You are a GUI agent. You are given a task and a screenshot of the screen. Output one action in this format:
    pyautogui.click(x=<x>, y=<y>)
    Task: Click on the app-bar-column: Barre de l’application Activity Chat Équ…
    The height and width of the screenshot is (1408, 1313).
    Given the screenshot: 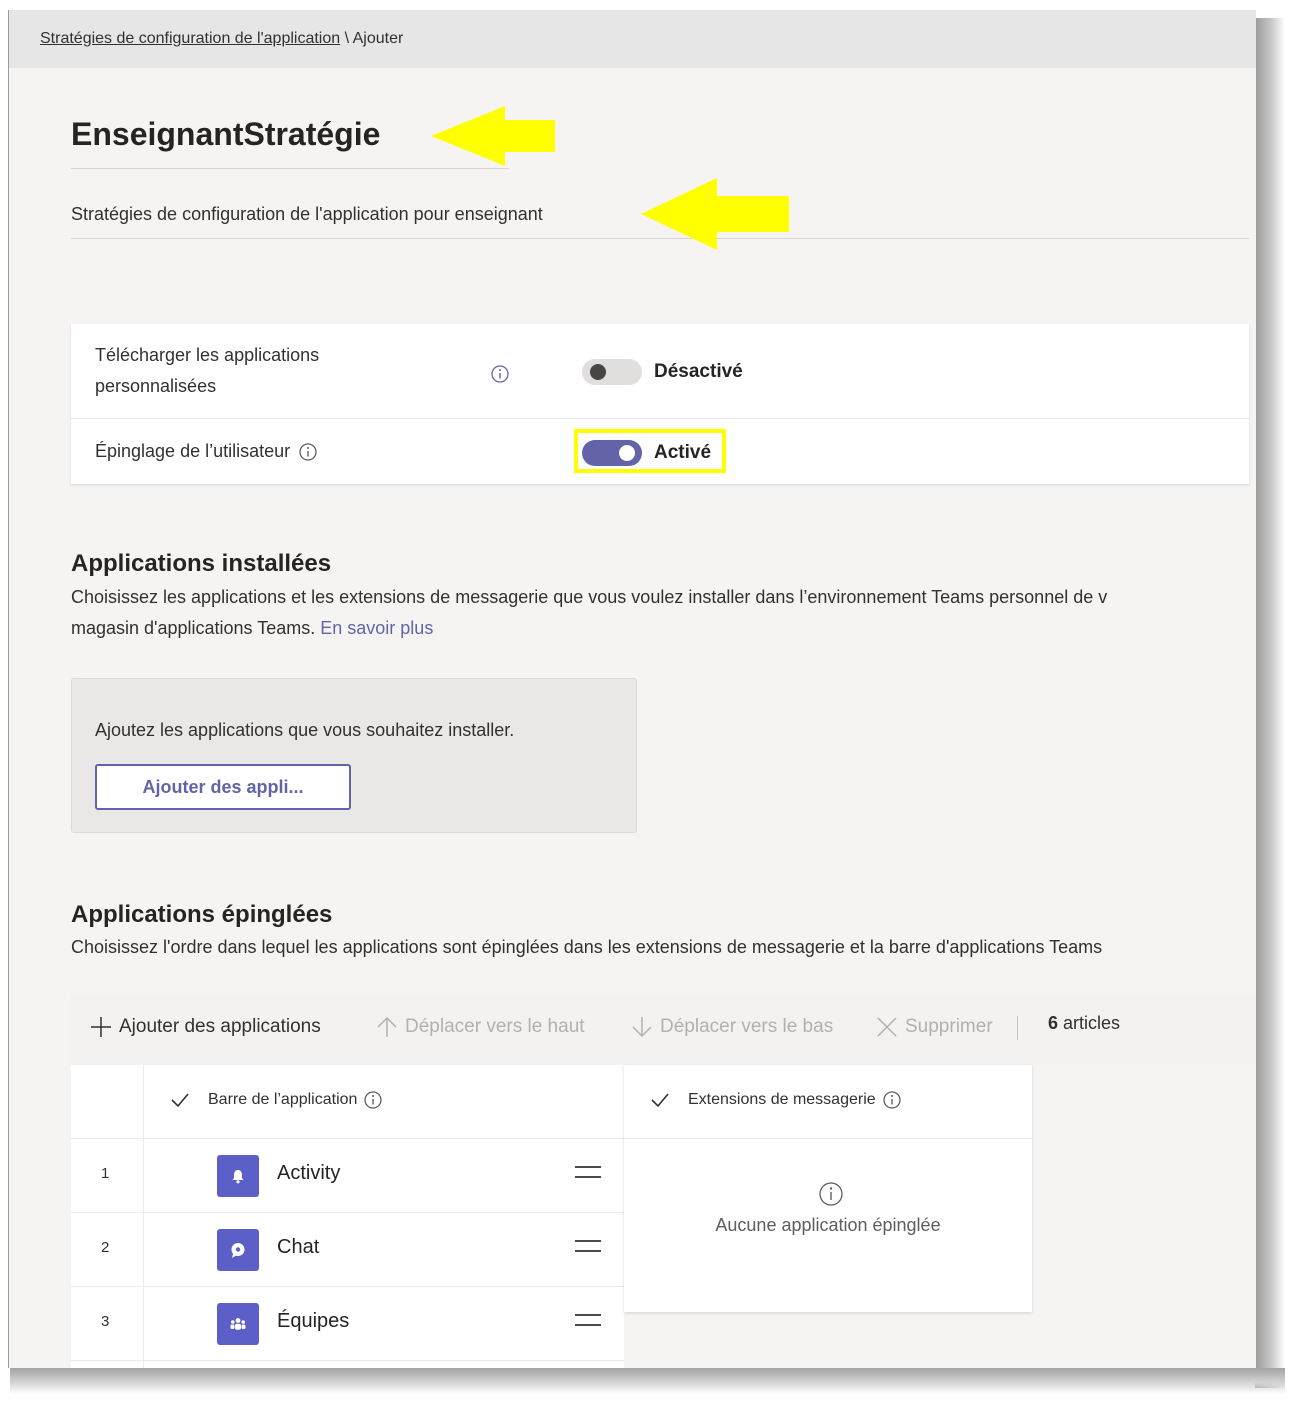 What is the action you would take?
    pyautogui.click(x=384, y=1216)
    